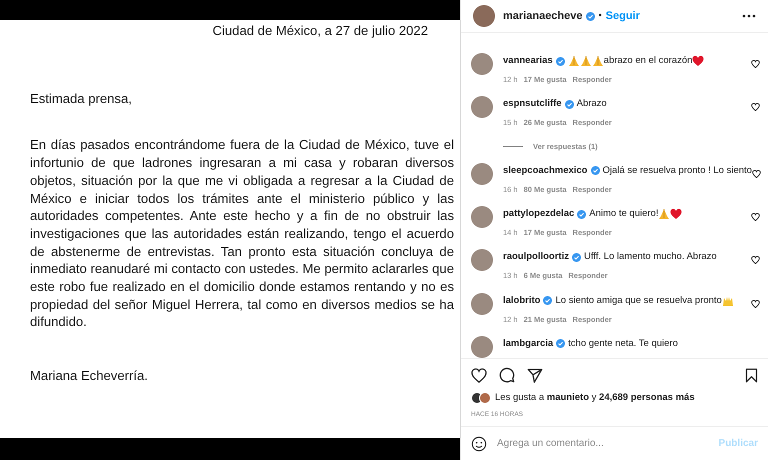 The image size is (768, 460). Describe the element at coordinates (535, 375) in the screenshot. I see `share-icon` at that location.